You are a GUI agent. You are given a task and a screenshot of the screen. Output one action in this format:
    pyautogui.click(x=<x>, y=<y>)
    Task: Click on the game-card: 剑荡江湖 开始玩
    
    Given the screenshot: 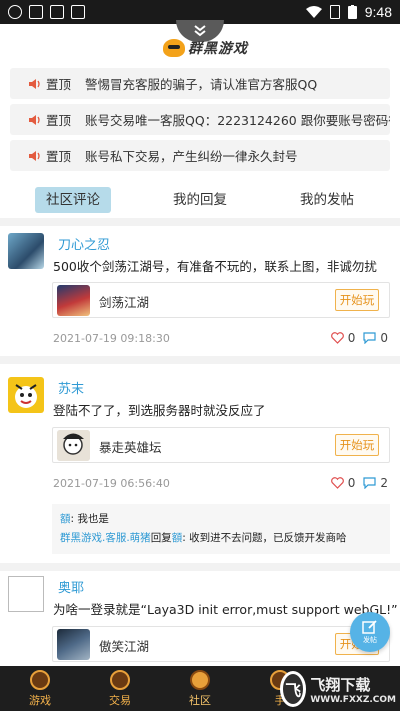 What is the action you would take?
    pyautogui.click(x=221, y=300)
    